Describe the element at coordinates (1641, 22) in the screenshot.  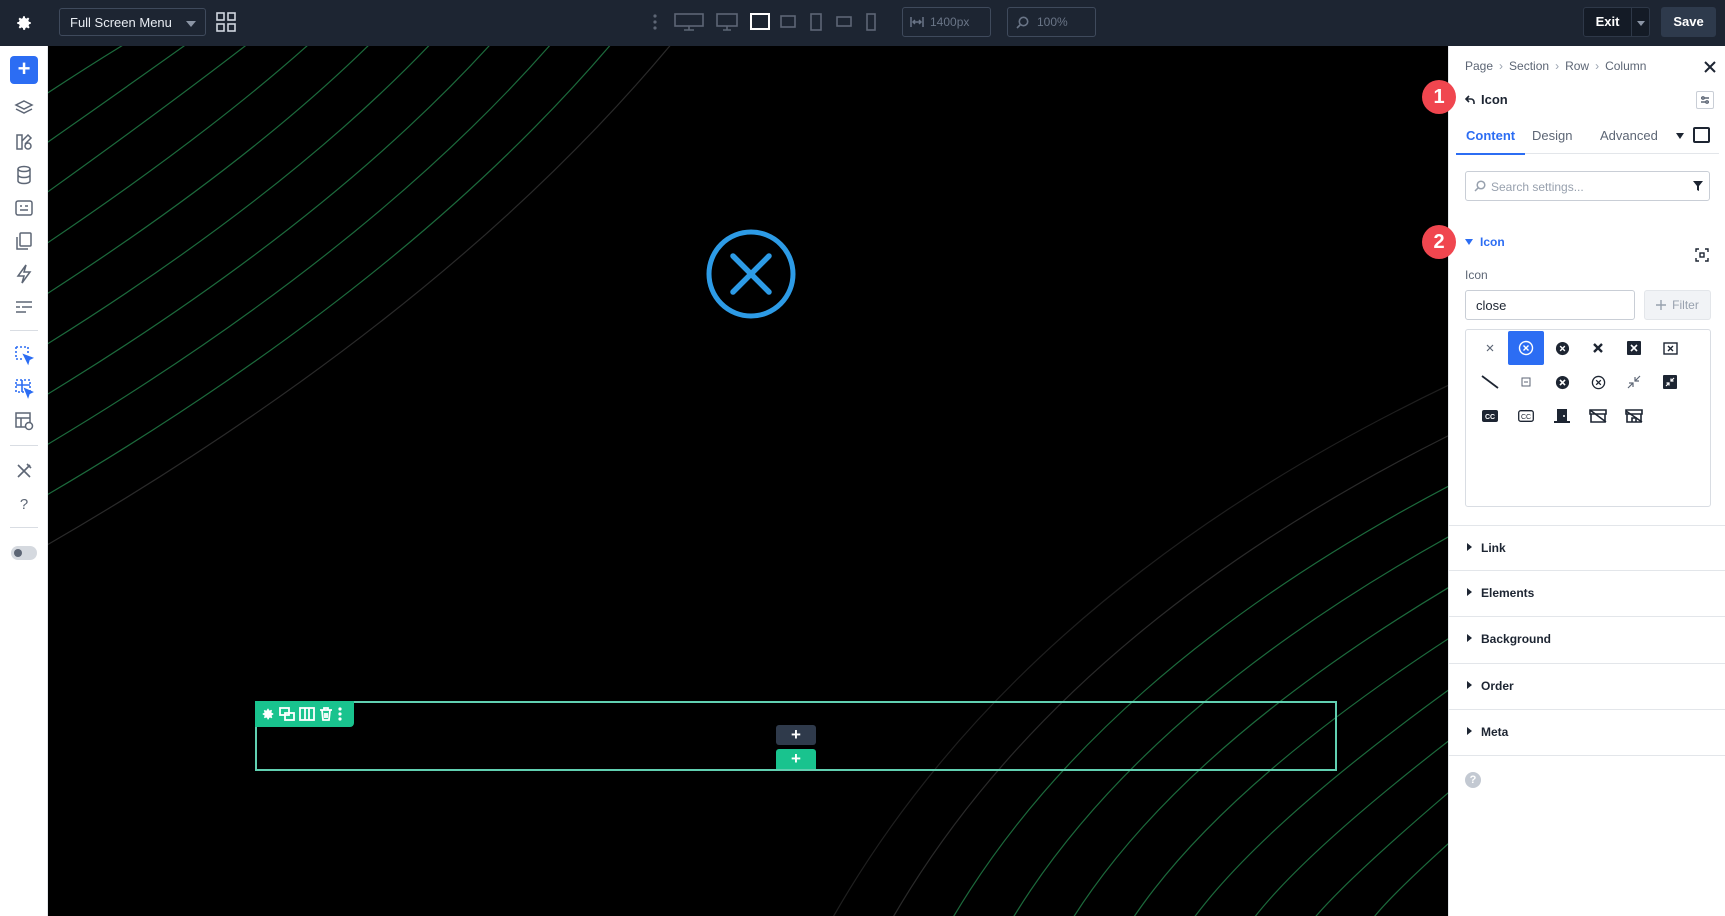
I see `exit-options-dropdown` at that location.